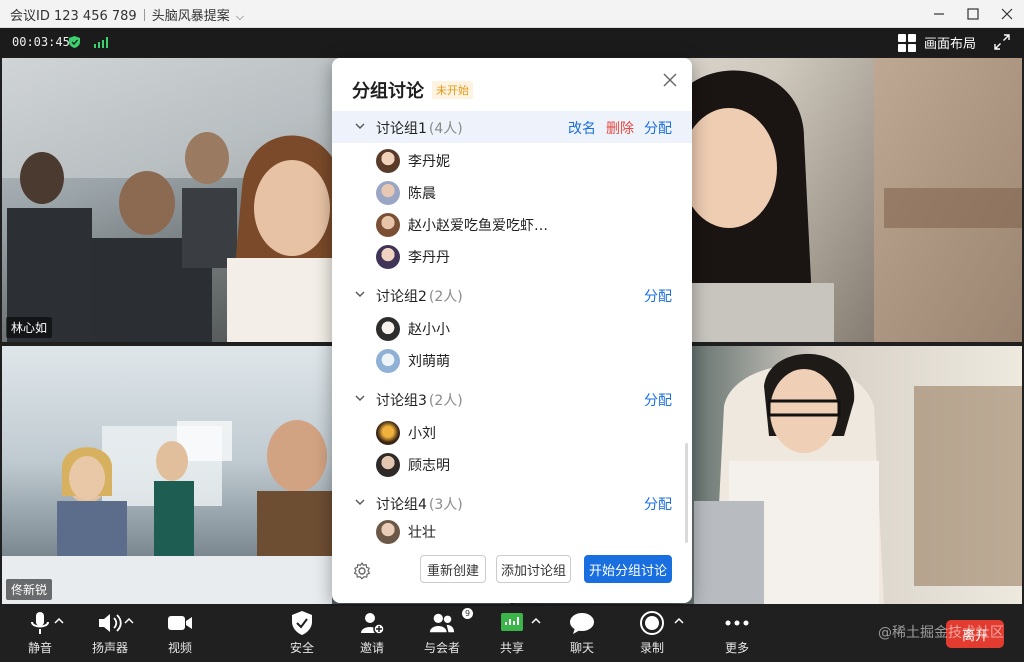 The height and width of the screenshot is (662, 1024). I want to click on share-label: 共享, so click(511, 648).